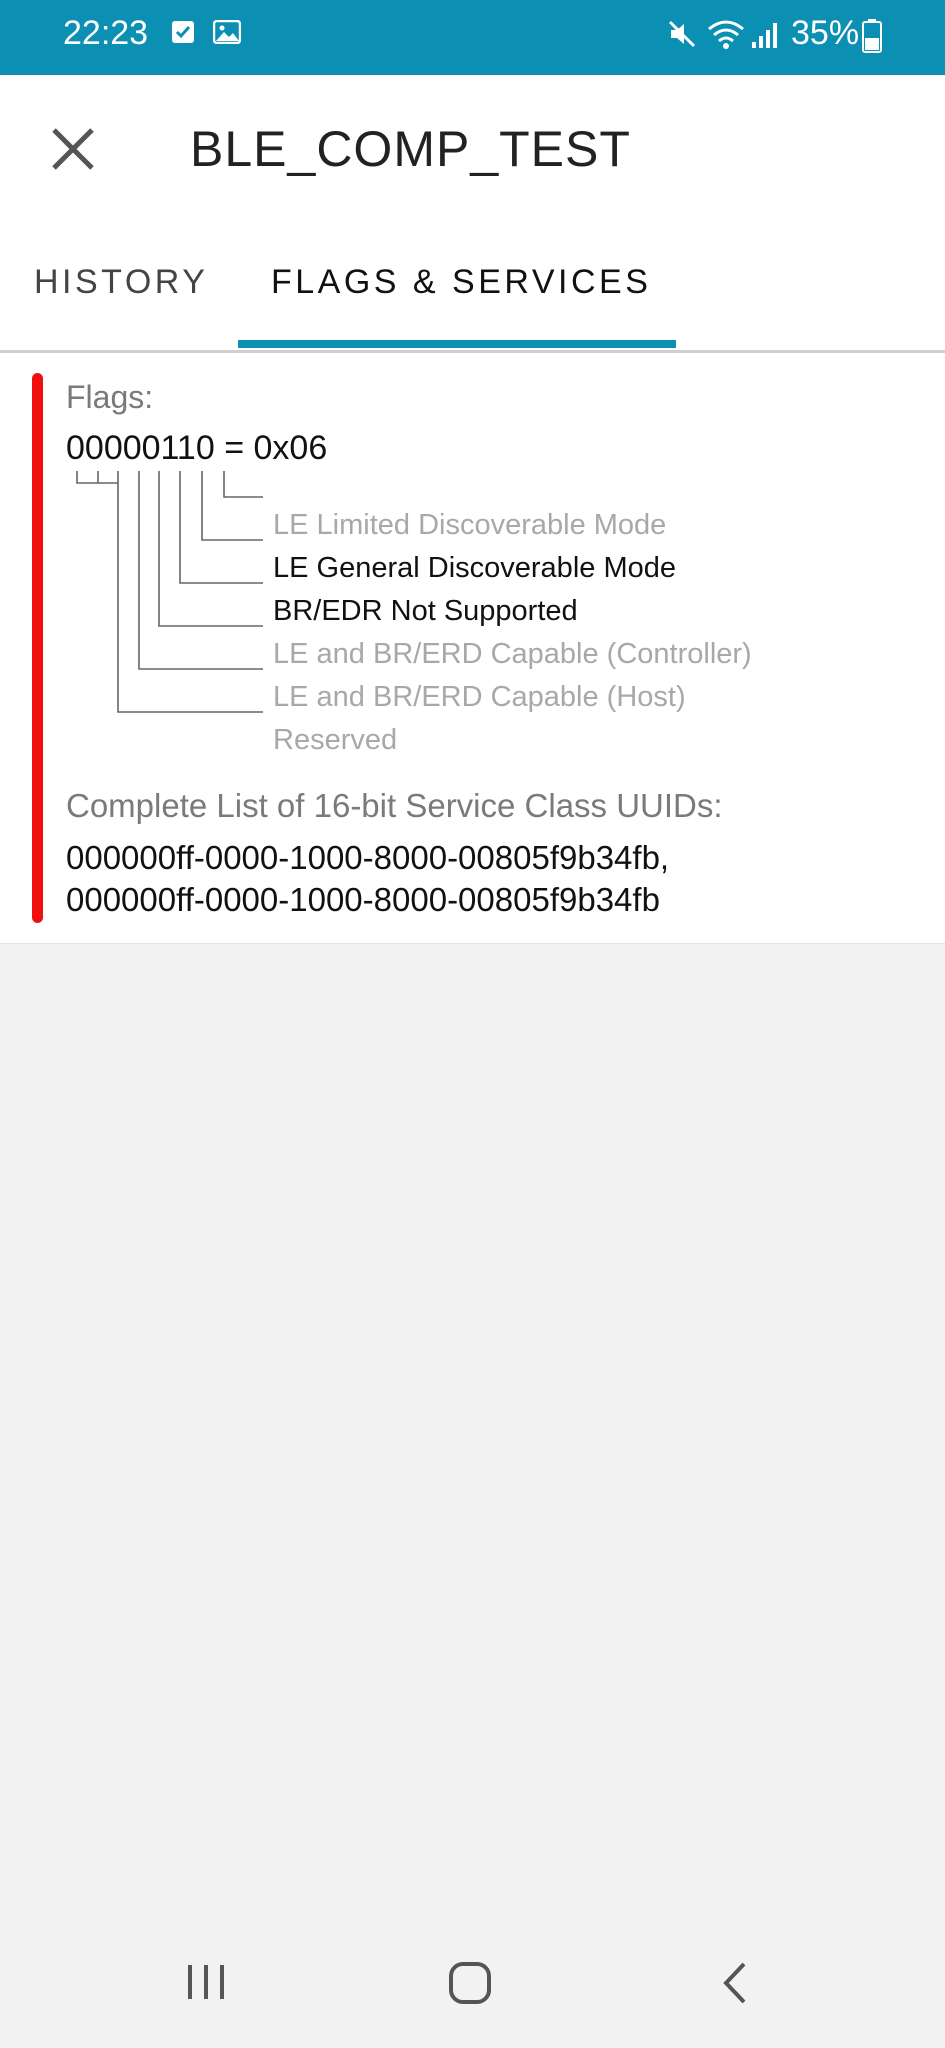 This screenshot has height=2048, width=945. I want to click on back-icon, so click(735, 1983).